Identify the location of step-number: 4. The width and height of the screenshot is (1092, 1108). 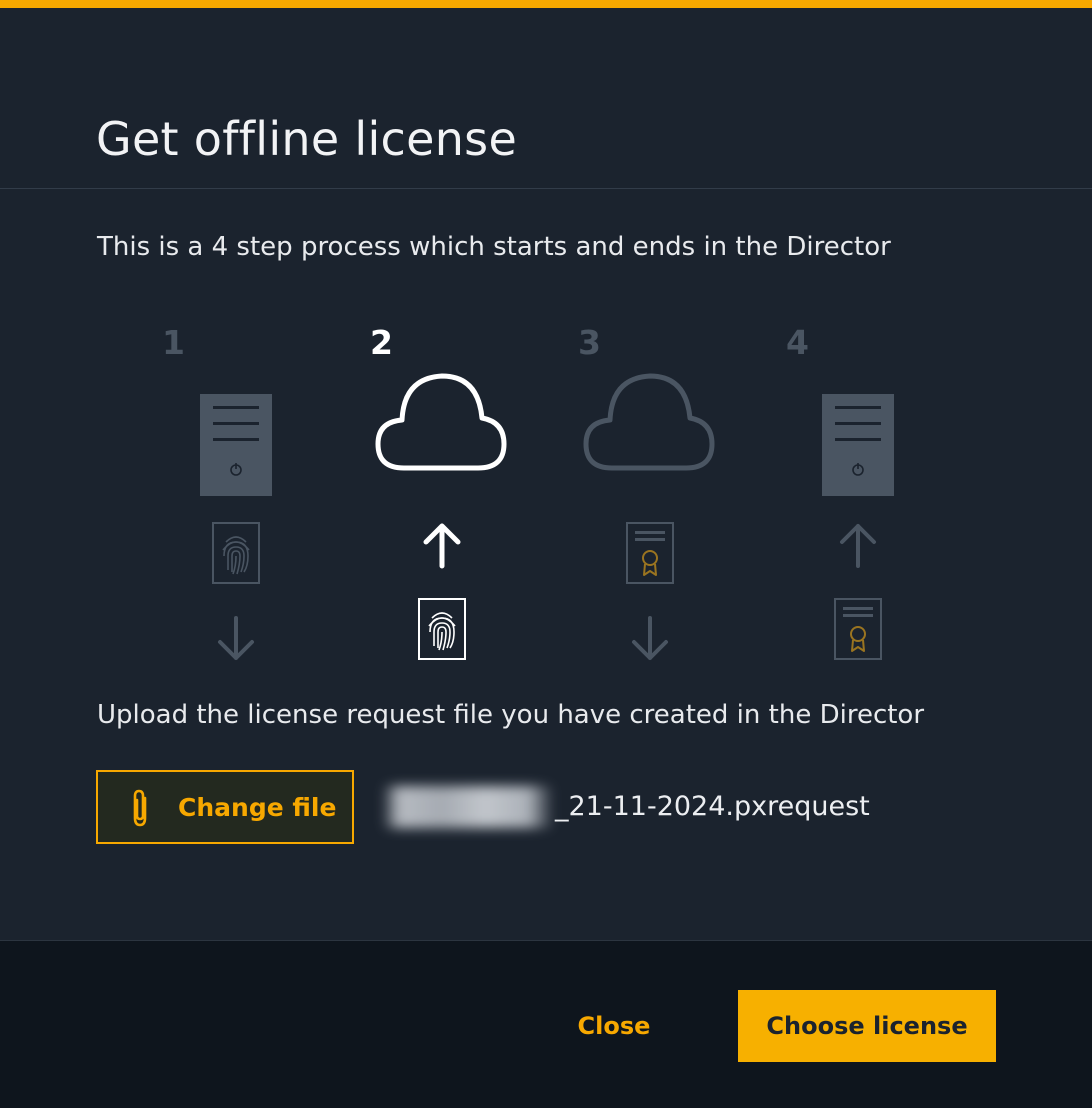
(797, 342).